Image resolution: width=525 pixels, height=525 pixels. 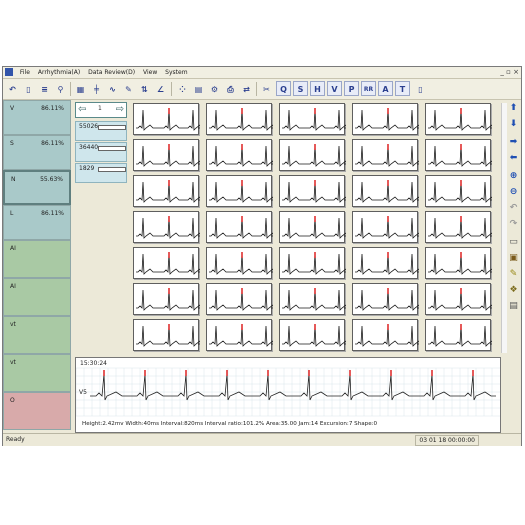 I want to click on scale-icon: ╪, so click(x=96, y=88).